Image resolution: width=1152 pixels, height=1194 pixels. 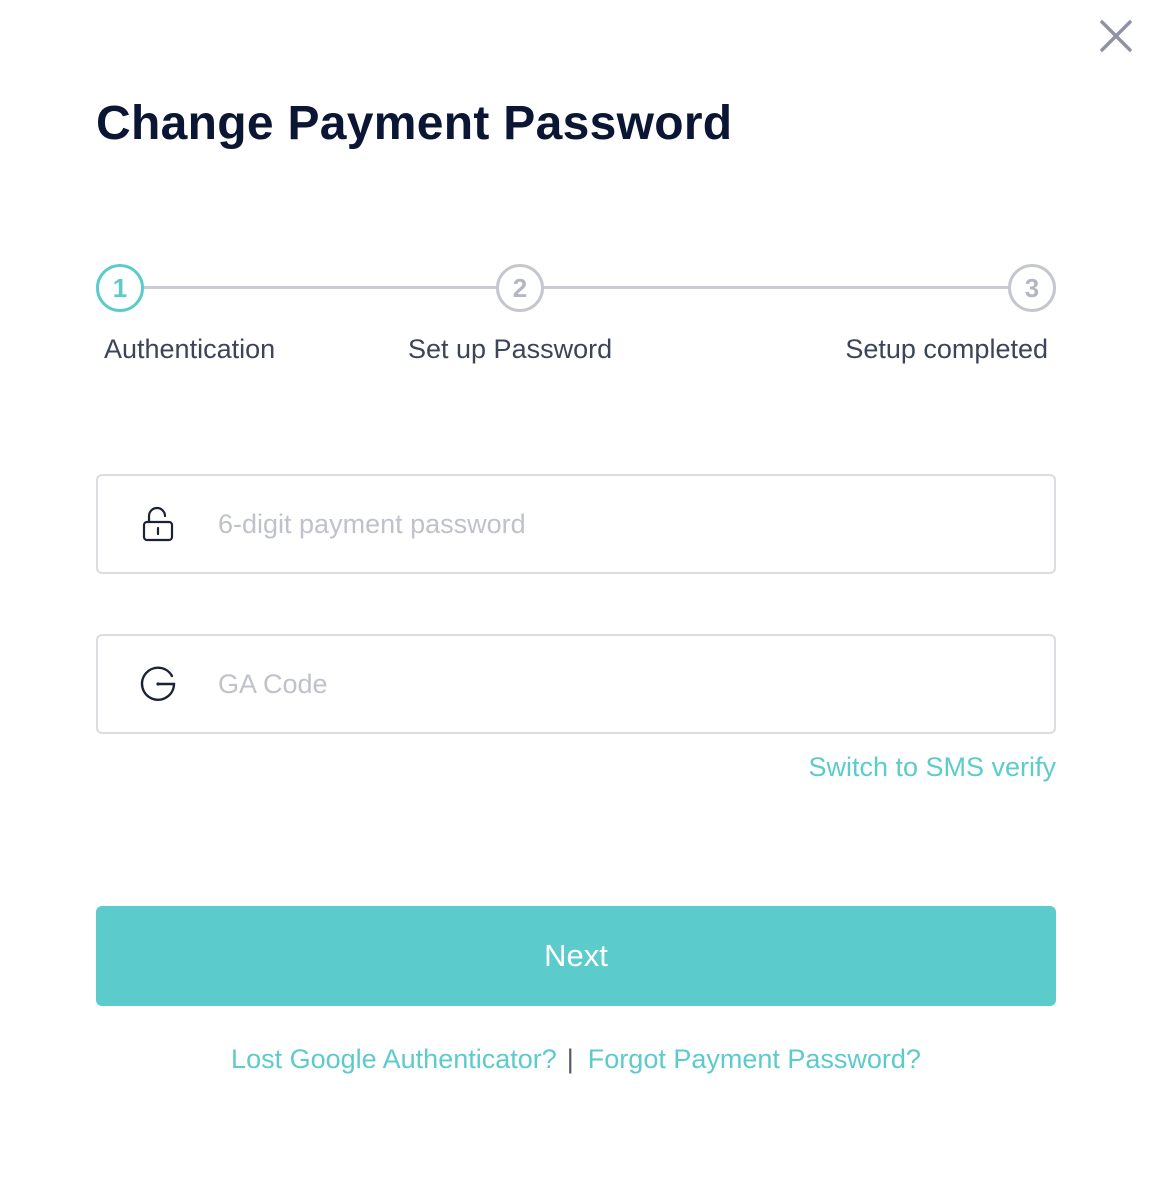 What do you see at coordinates (754, 1059) in the screenshot?
I see `forgot-payment-password-link: Forgot Payment Password?` at bounding box center [754, 1059].